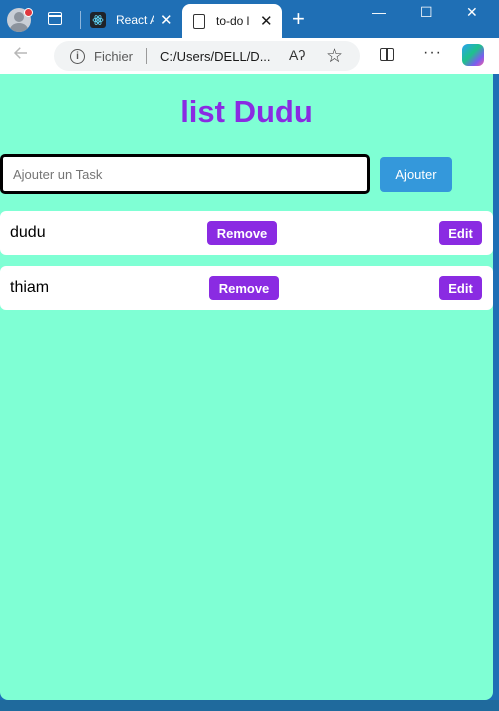  I want to click on task-row: dudu Remove Edit, so click(246, 233).